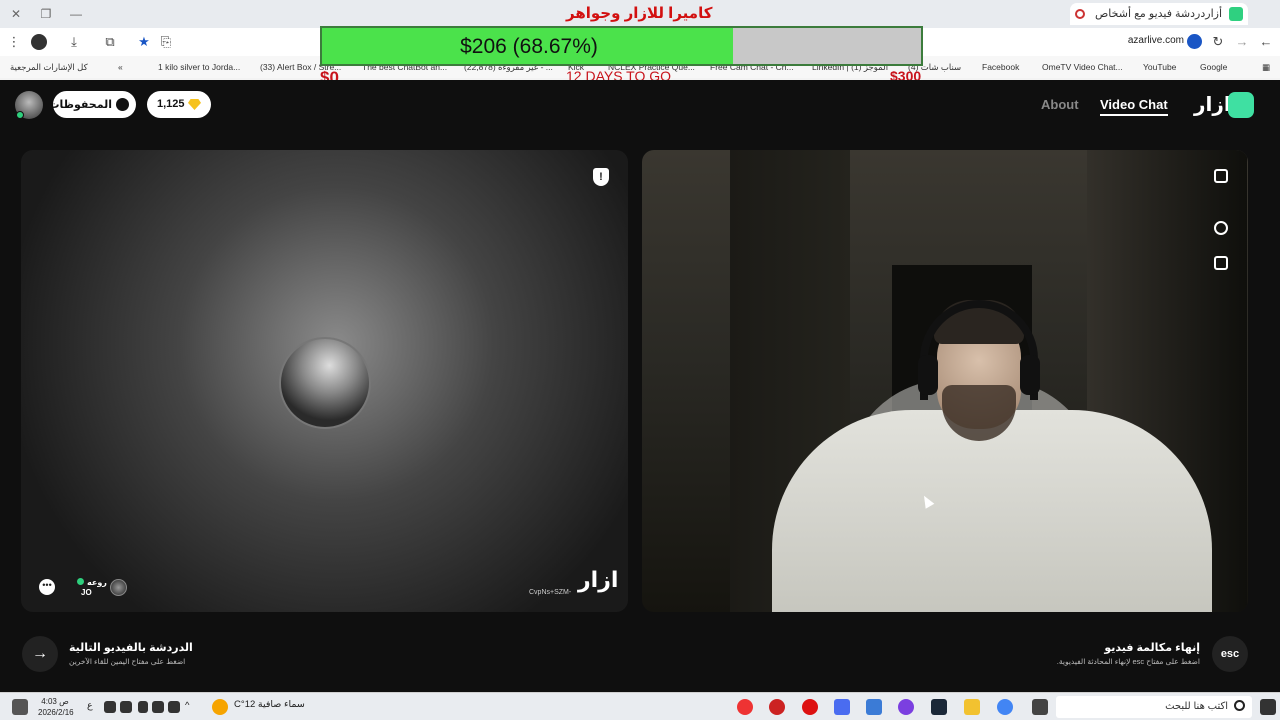 Image resolution: width=1280 pixels, height=720 pixels. What do you see at coordinates (1152, 648) in the screenshot?
I see `end-call-title: إنهاء مكالمة فيديو` at bounding box center [1152, 648].